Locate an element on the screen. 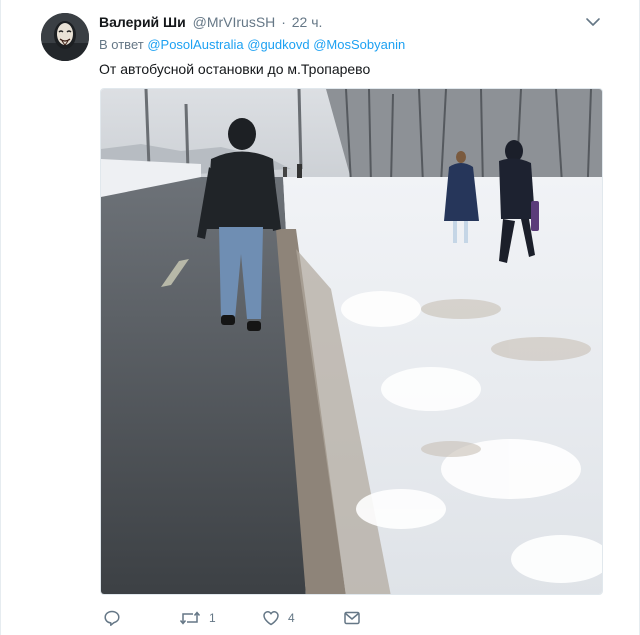  direct-message-action is located at coordinates (352, 618).